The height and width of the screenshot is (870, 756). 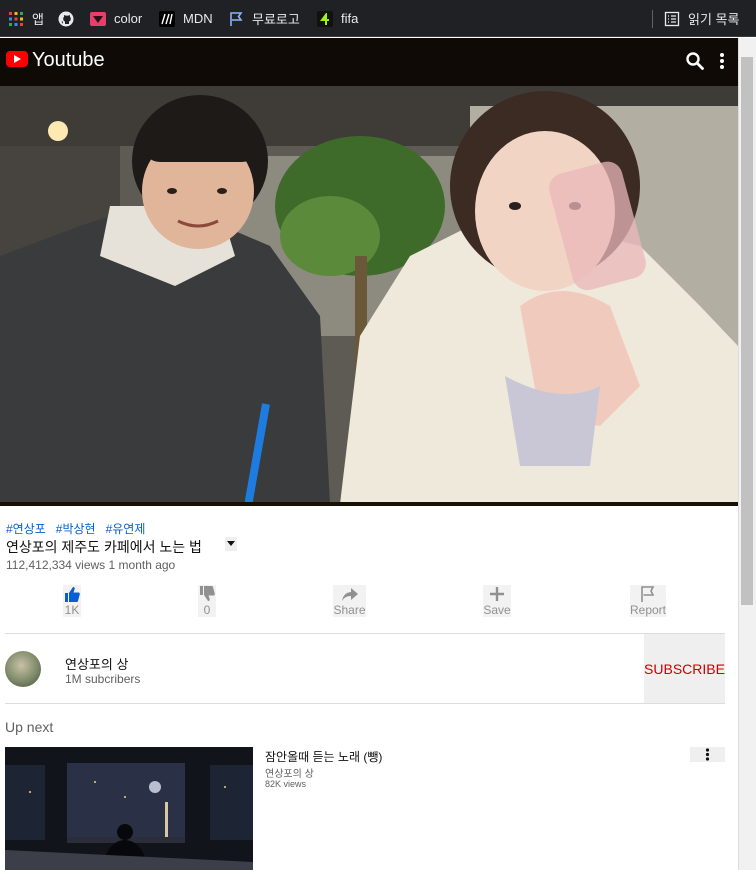 I want to click on recommended-video-menu-button, so click(x=707, y=754).